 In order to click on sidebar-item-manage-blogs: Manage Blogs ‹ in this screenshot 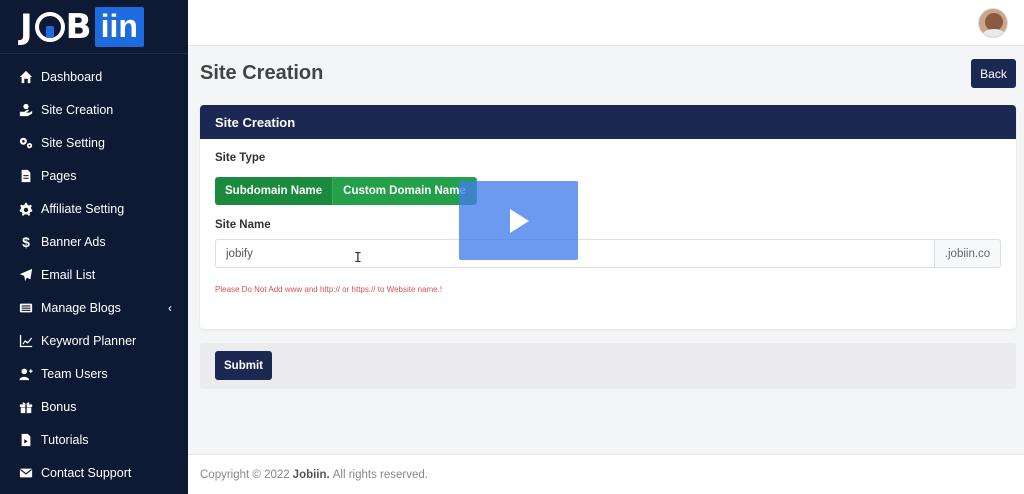, I will do `click(94, 307)`.